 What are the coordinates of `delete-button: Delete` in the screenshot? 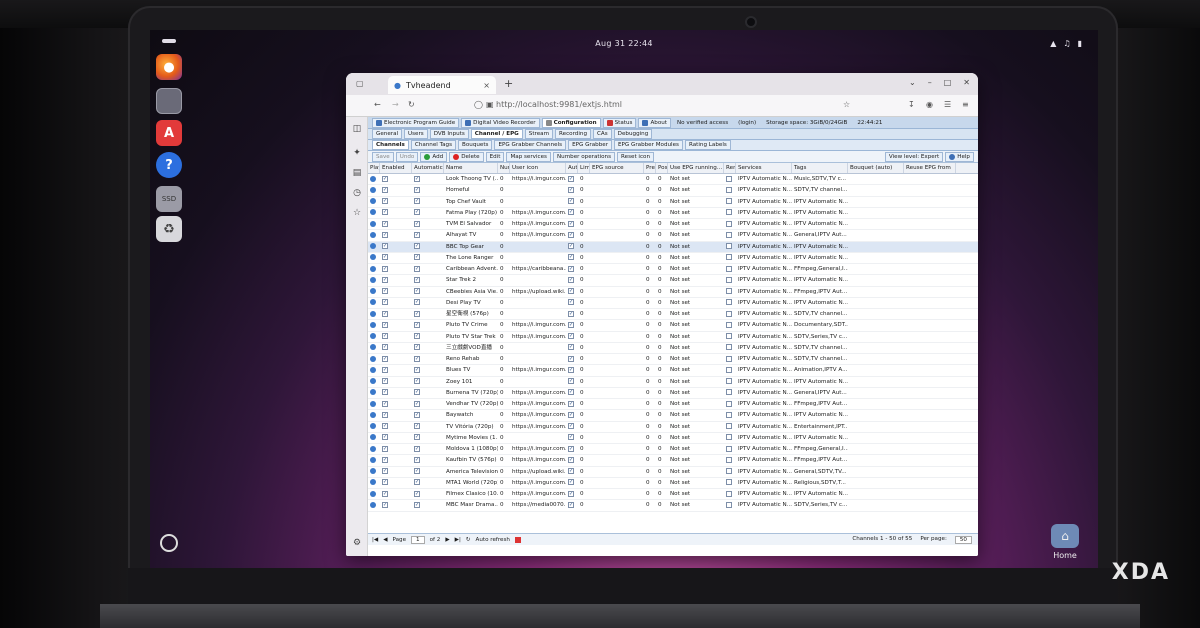 It's located at (466, 156).